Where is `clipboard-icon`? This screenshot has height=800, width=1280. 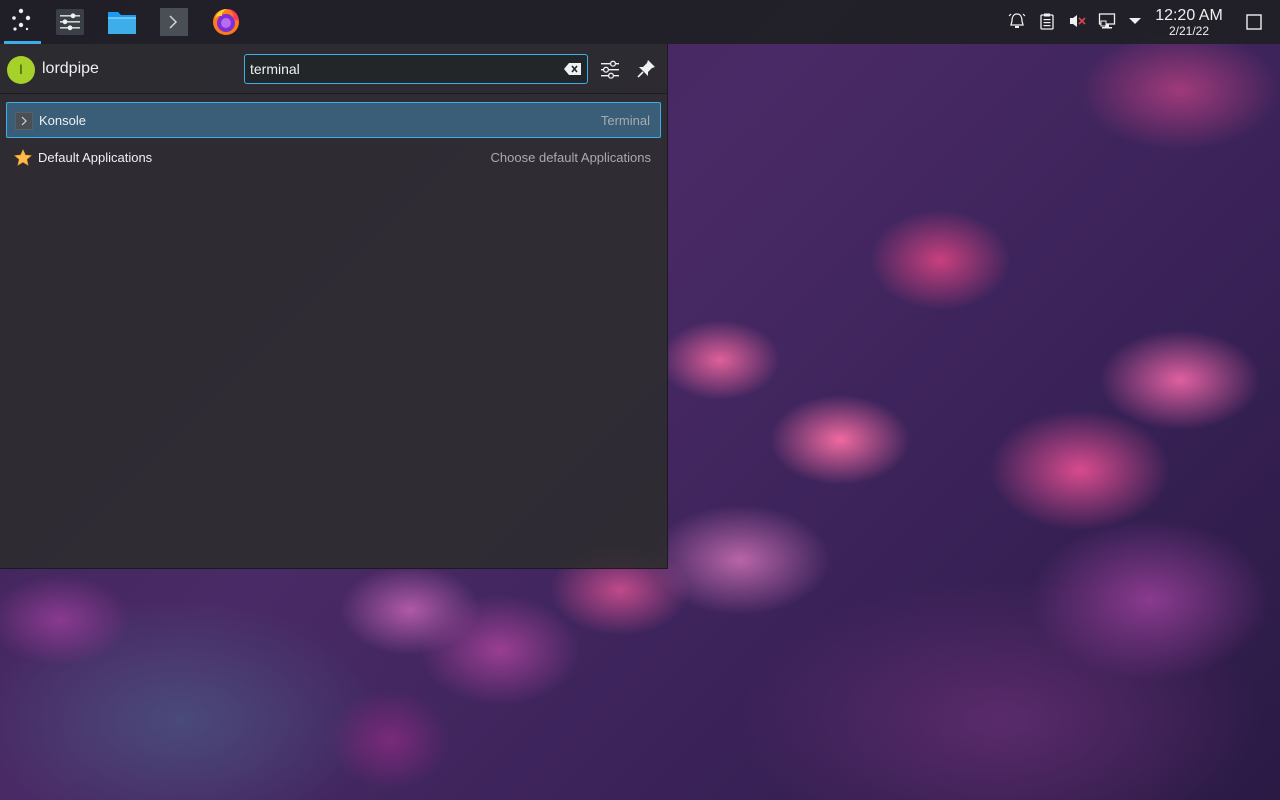
clipboard-icon is located at coordinates (1047, 21).